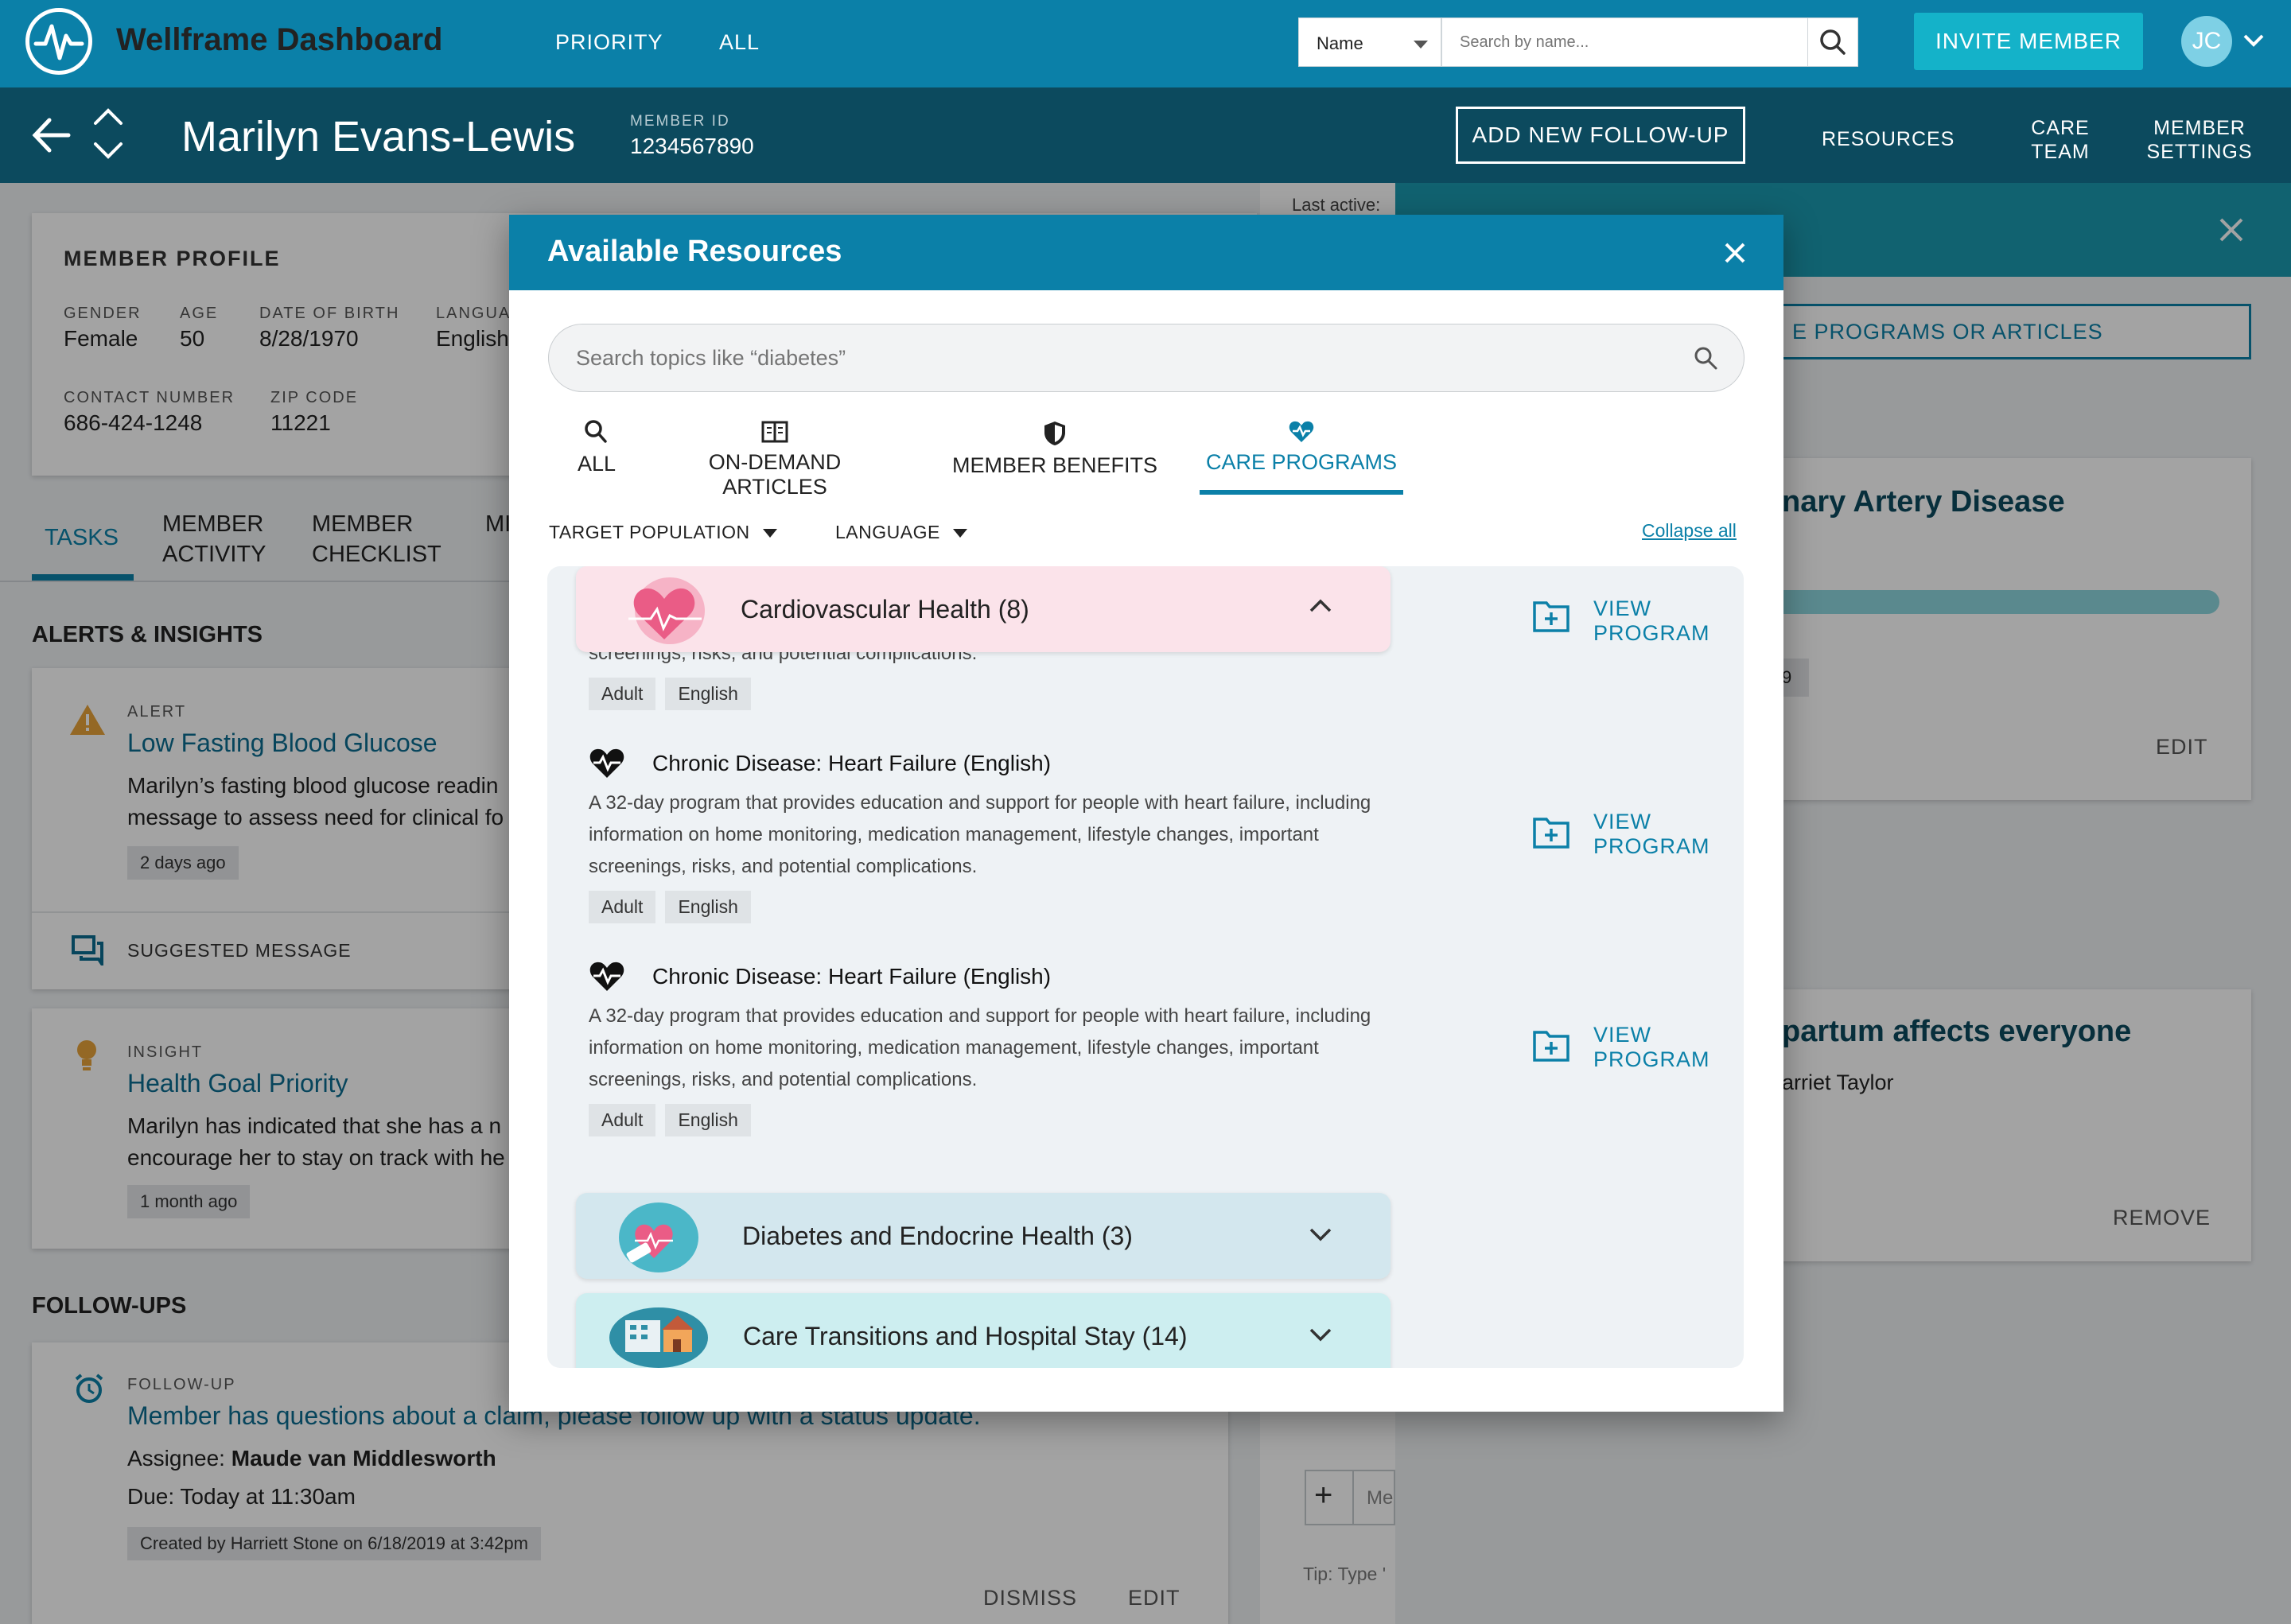 Image resolution: width=2291 pixels, height=1624 pixels. What do you see at coordinates (1735, 252) in the screenshot?
I see `close-modal-icon` at bounding box center [1735, 252].